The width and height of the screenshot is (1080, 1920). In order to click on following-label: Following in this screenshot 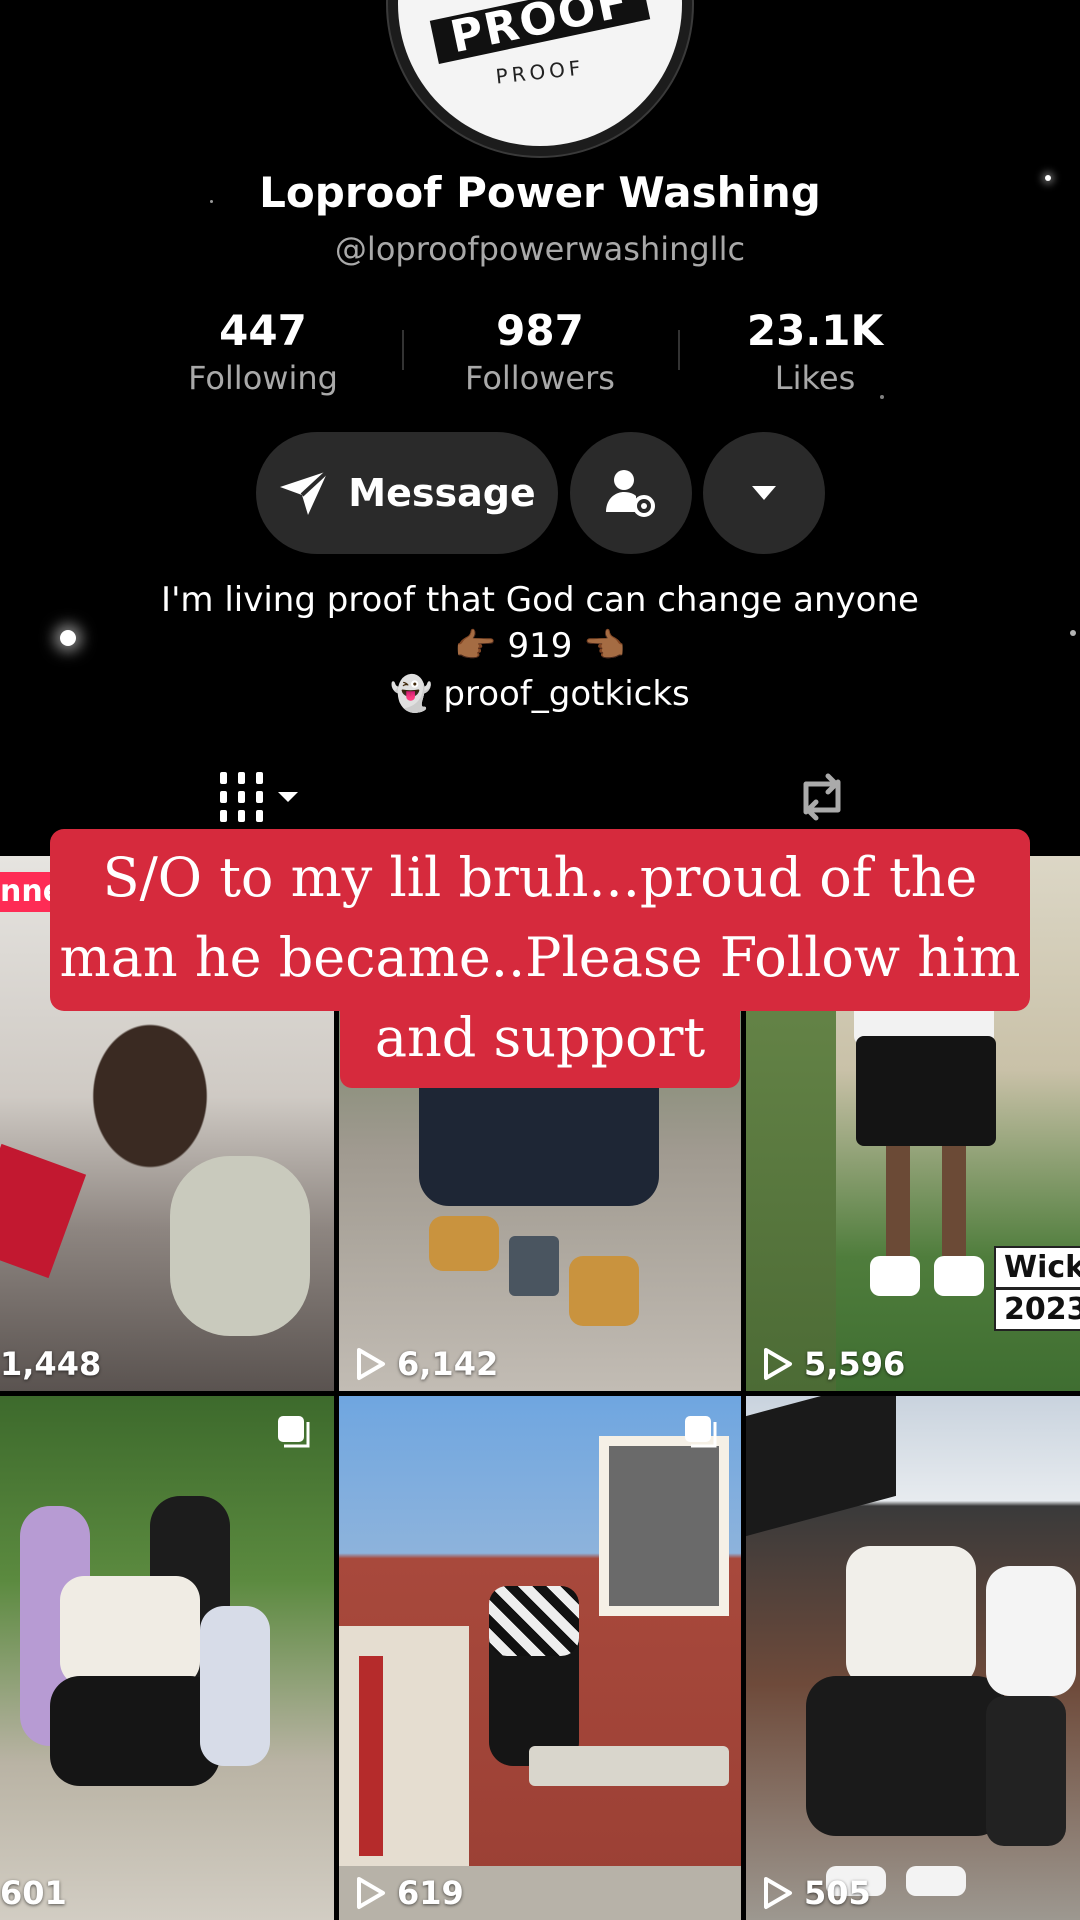, I will do `click(263, 378)`.